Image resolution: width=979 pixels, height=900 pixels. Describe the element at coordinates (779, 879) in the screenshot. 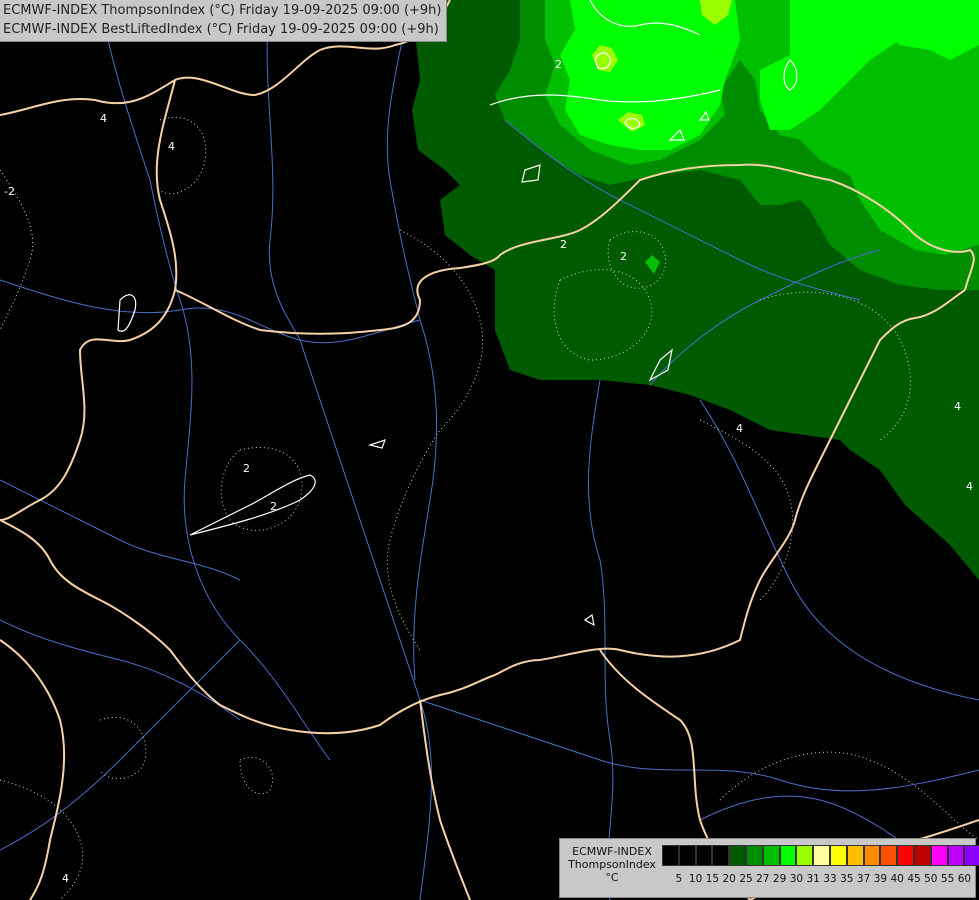

I see `legend-tick-label: 29` at that location.